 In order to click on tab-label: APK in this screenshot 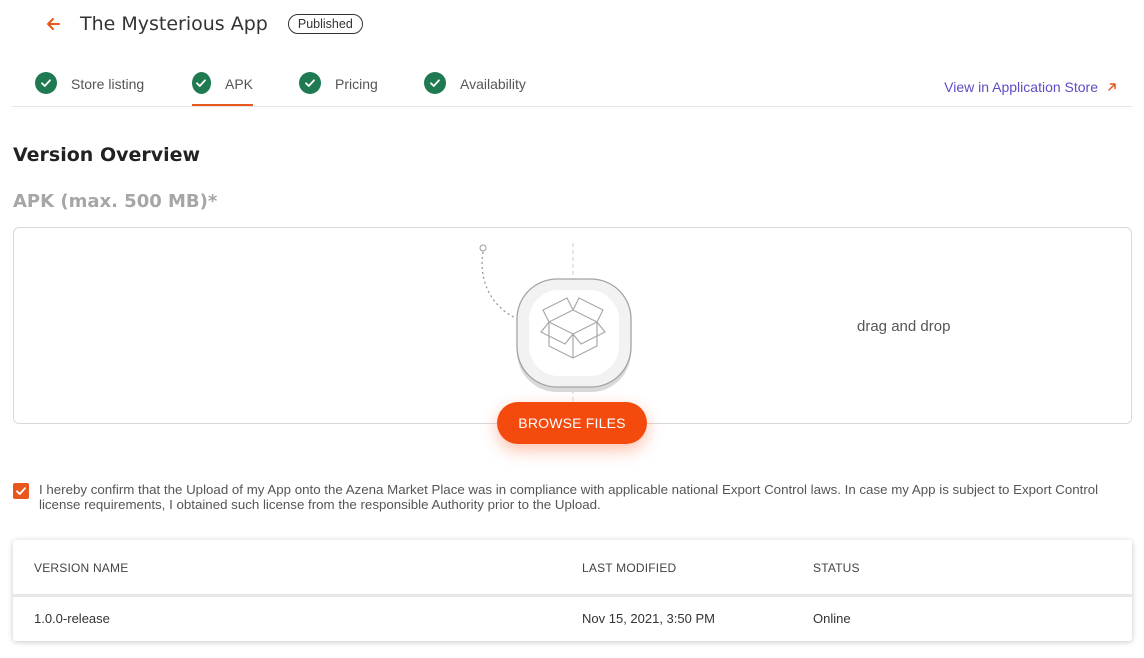, I will do `click(238, 84)`.